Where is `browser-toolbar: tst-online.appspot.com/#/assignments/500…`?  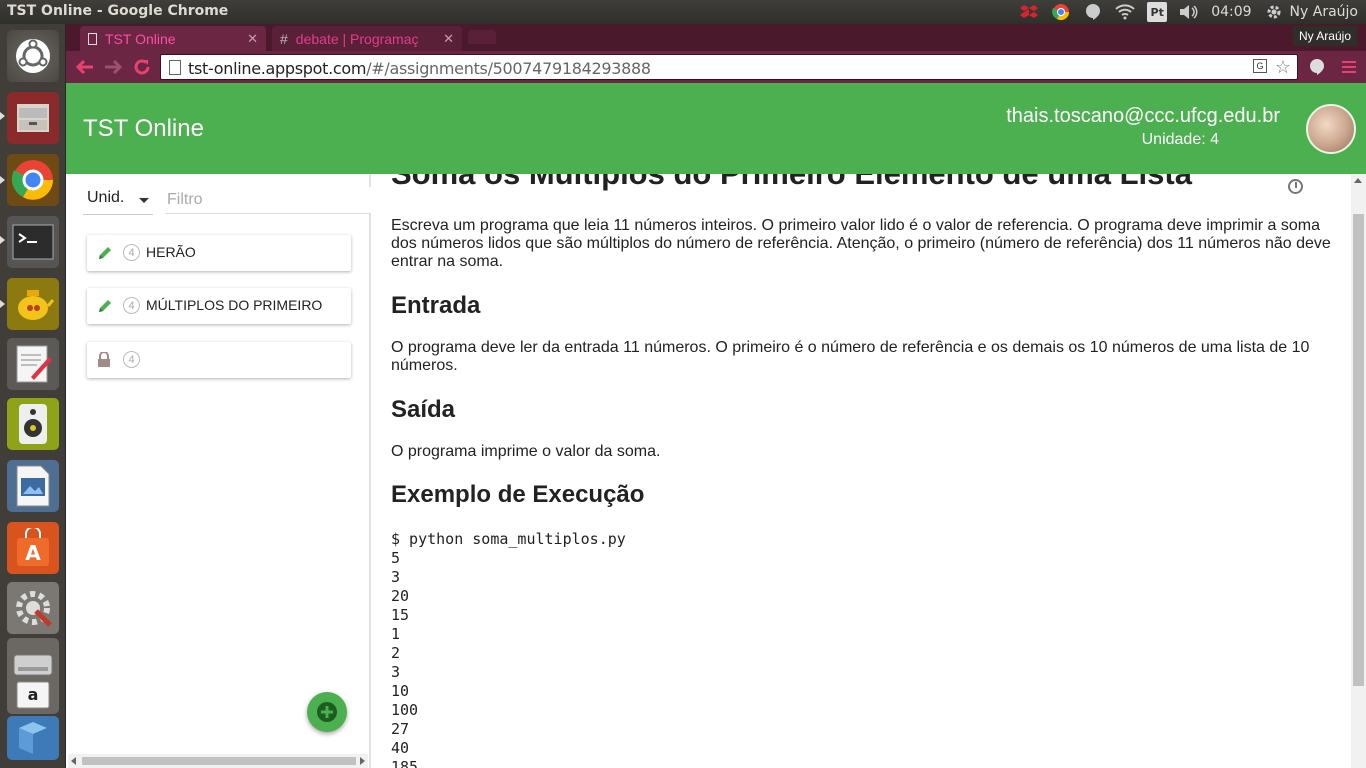 browser-toolbar: tst-online.appspot.com/#/assignments/500… is located at coordinates (716, 67).